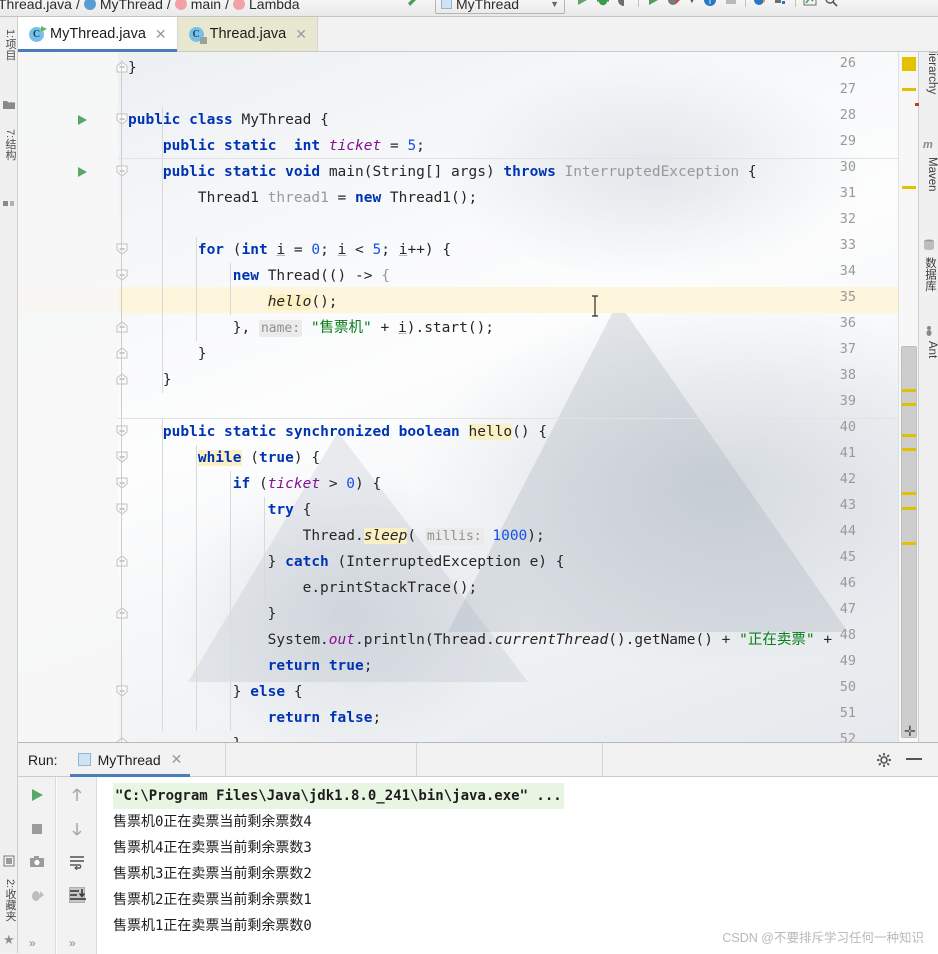 This screenshot has width=938, height=954. Describe the element at coordinates (77, 829) in the screenshot. I see `down-icon` at that location.